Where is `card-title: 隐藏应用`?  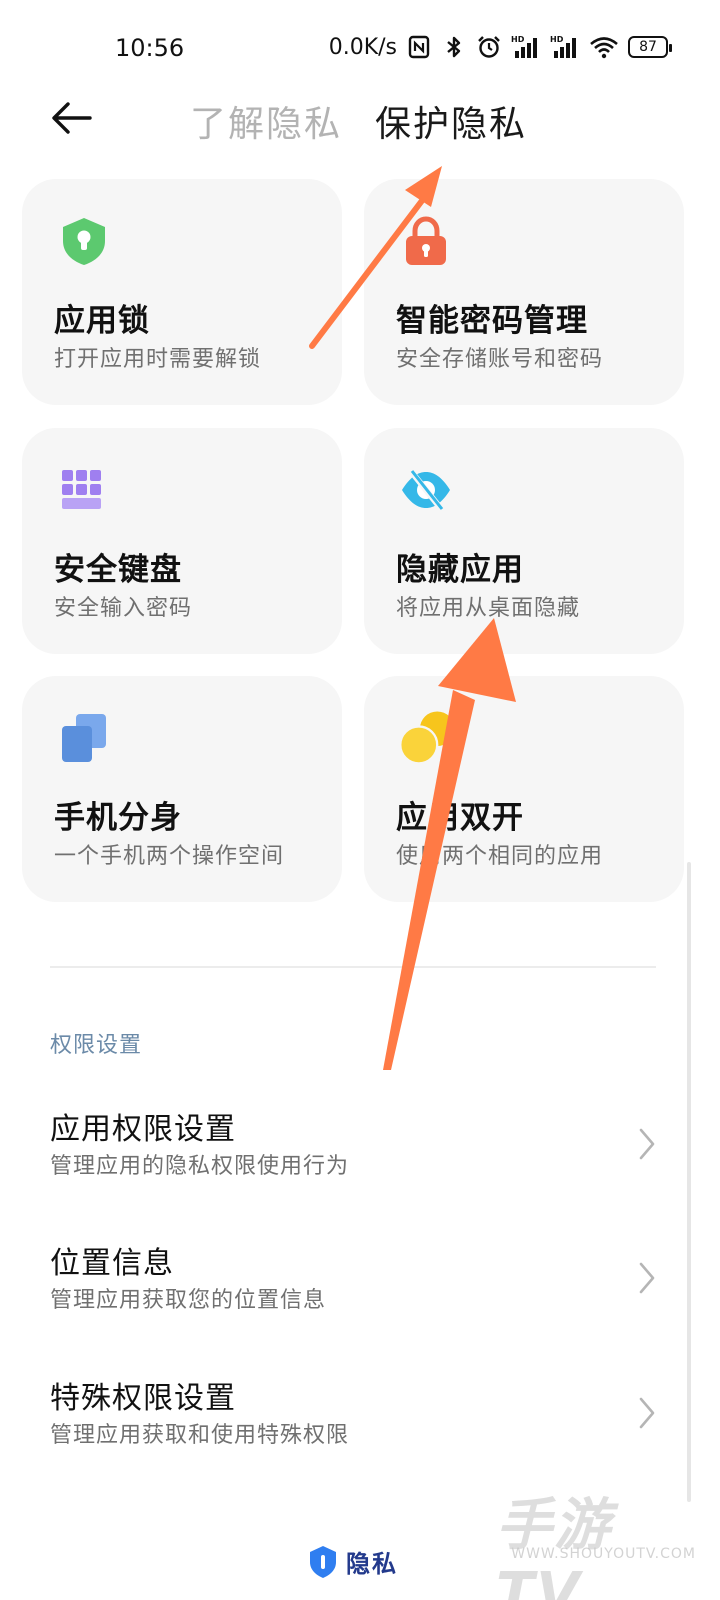
card-title: 隐藏应用 is located at coordinates (460, 570).